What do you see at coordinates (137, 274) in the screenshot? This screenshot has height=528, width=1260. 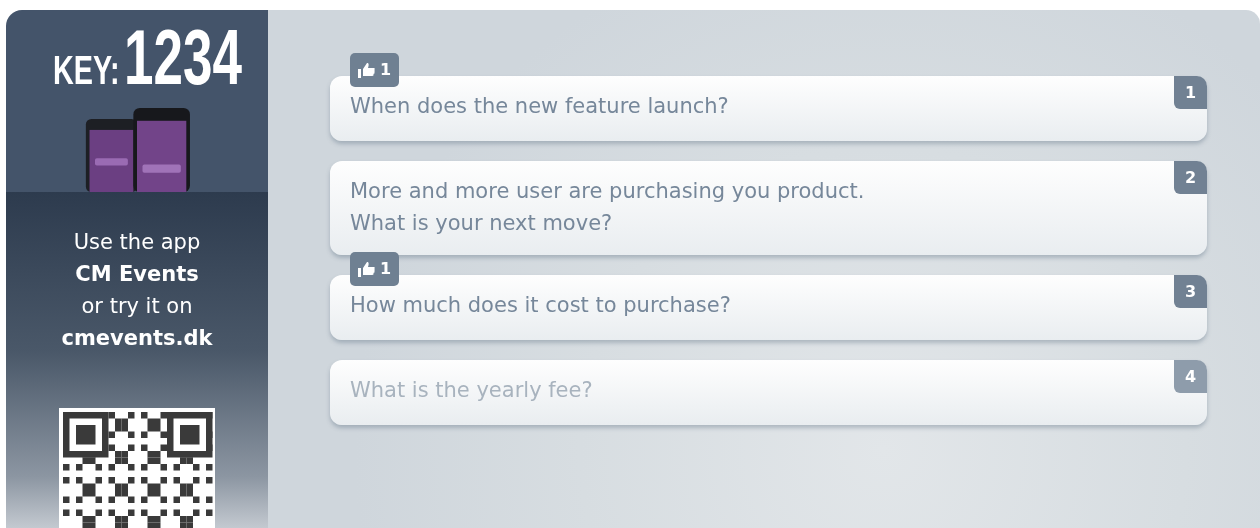 I see `app-name-text: CM Events` at bounding box center [137, 274].